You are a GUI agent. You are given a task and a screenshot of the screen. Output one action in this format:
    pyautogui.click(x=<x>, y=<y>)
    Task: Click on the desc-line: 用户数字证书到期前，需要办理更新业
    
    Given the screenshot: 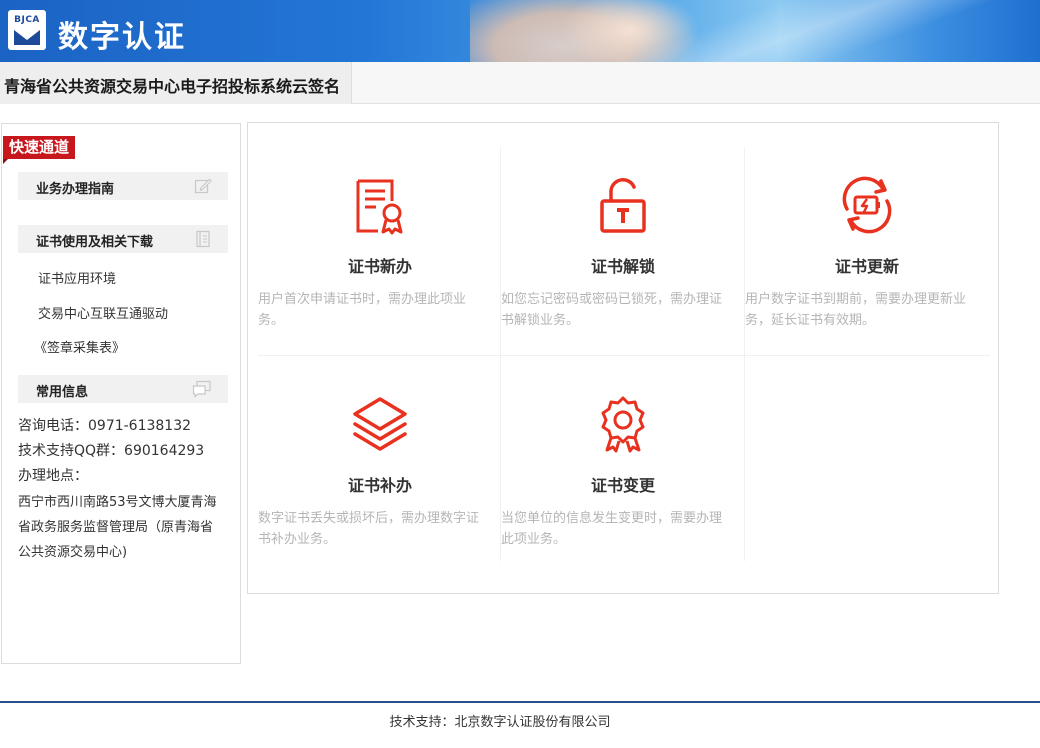 What is the action you would take?
    pyautogui.click(x=856, y=299)
    